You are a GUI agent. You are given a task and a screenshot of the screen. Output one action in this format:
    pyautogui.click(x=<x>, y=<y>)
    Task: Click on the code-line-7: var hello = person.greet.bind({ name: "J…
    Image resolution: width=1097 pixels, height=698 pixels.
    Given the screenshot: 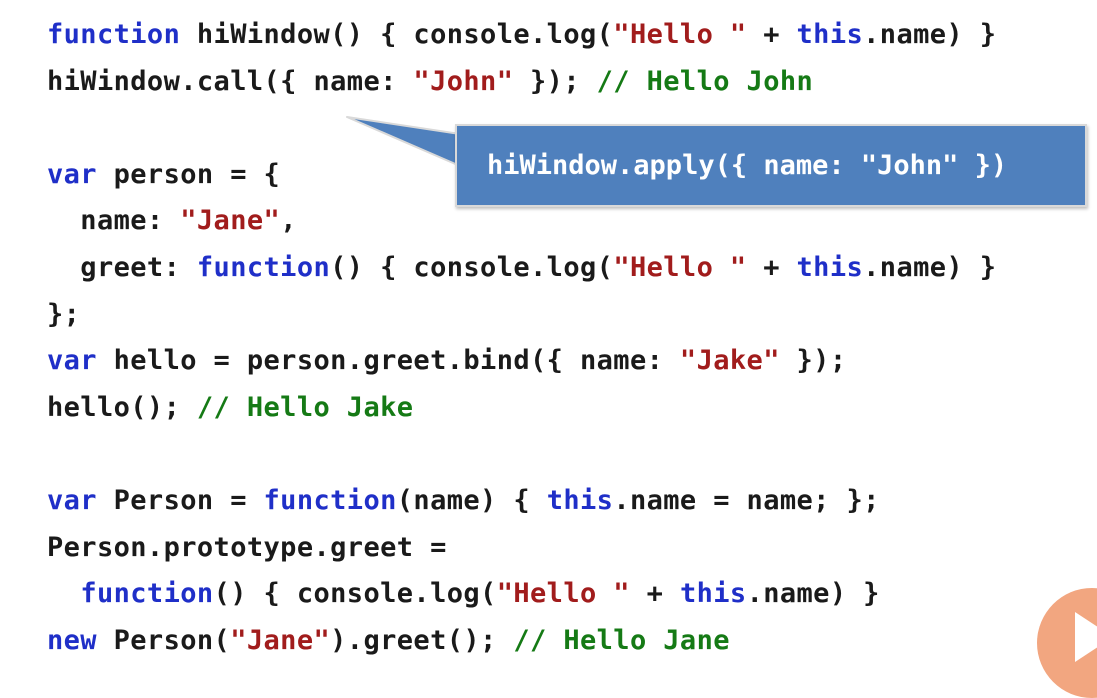 What is the action you would take?
    pyautogui.click(x=447, y=361)
    